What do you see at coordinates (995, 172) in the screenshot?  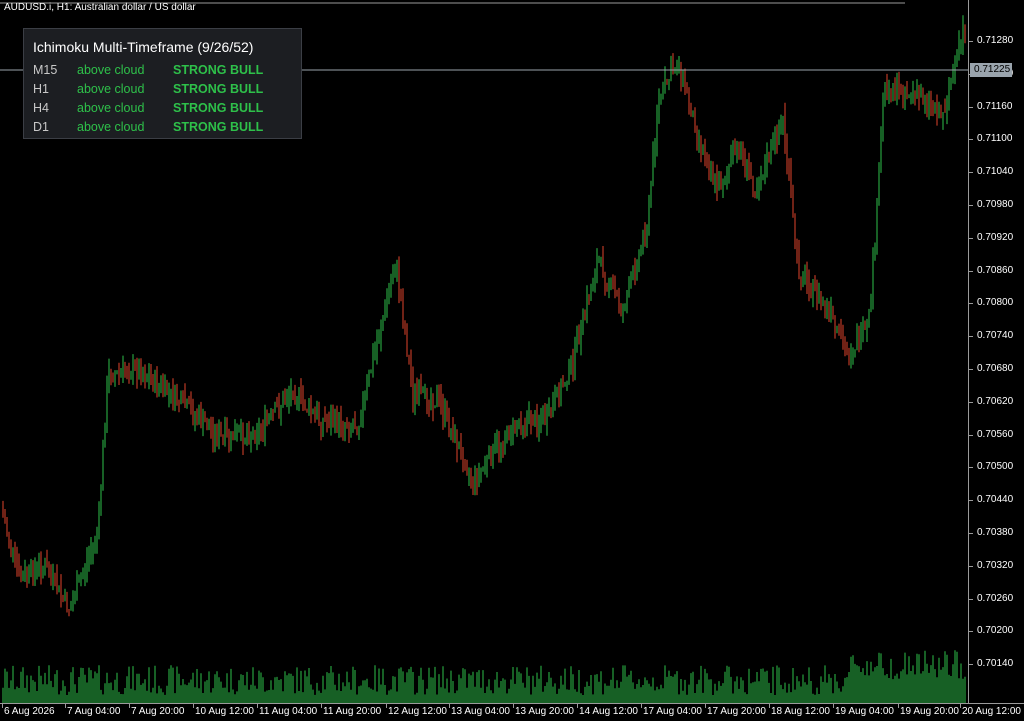 I see `price-label: 0.71040` at bounding box center [995, 172].